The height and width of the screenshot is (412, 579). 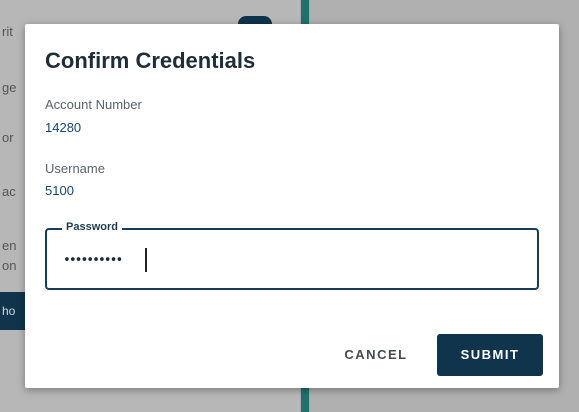 What do you see at coordinates (9, 87) in the screenshot?
I see `background-text-fragment: ge` at bounding box center [9, 87].